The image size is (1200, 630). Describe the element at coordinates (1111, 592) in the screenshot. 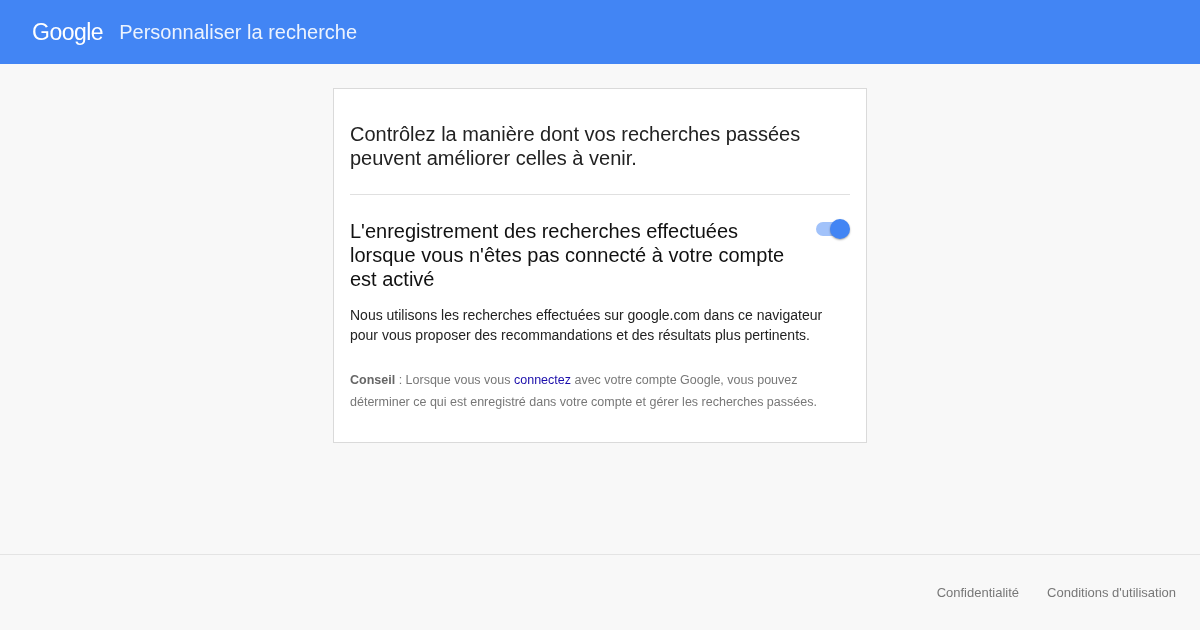

I see `footer-link: Conditions d'utilisation` at that location.